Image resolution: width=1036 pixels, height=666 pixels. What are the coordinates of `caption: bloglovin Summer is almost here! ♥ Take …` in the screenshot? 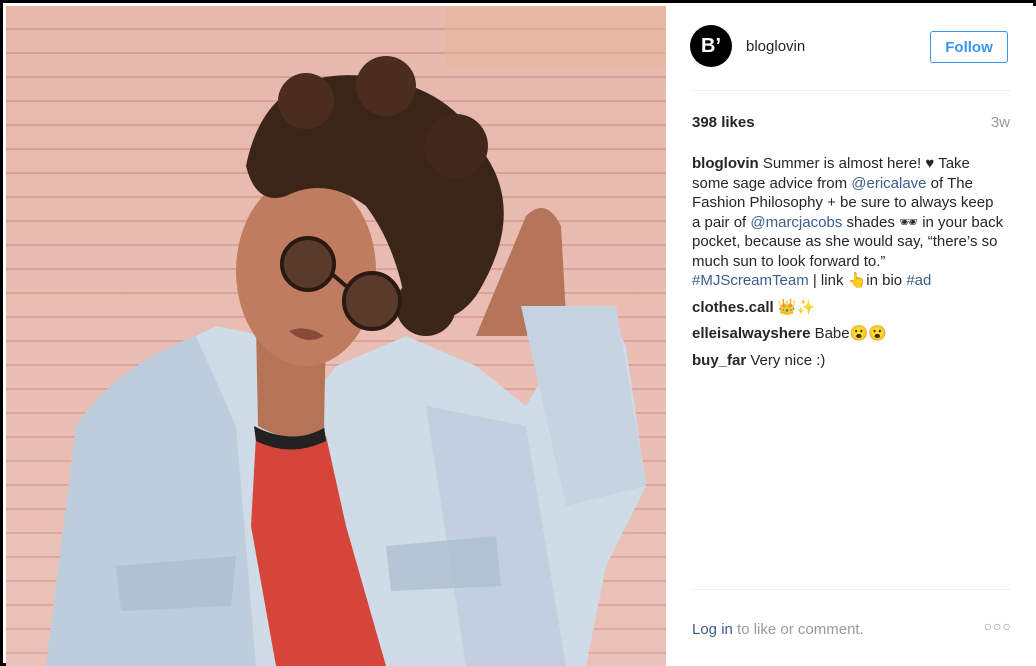 It's located at (848, 222).